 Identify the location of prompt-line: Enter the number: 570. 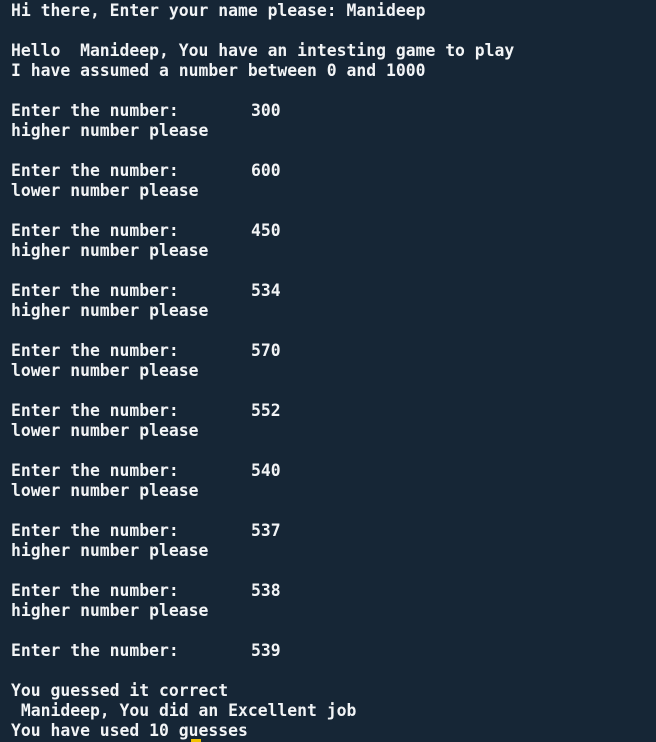
(333, 351).